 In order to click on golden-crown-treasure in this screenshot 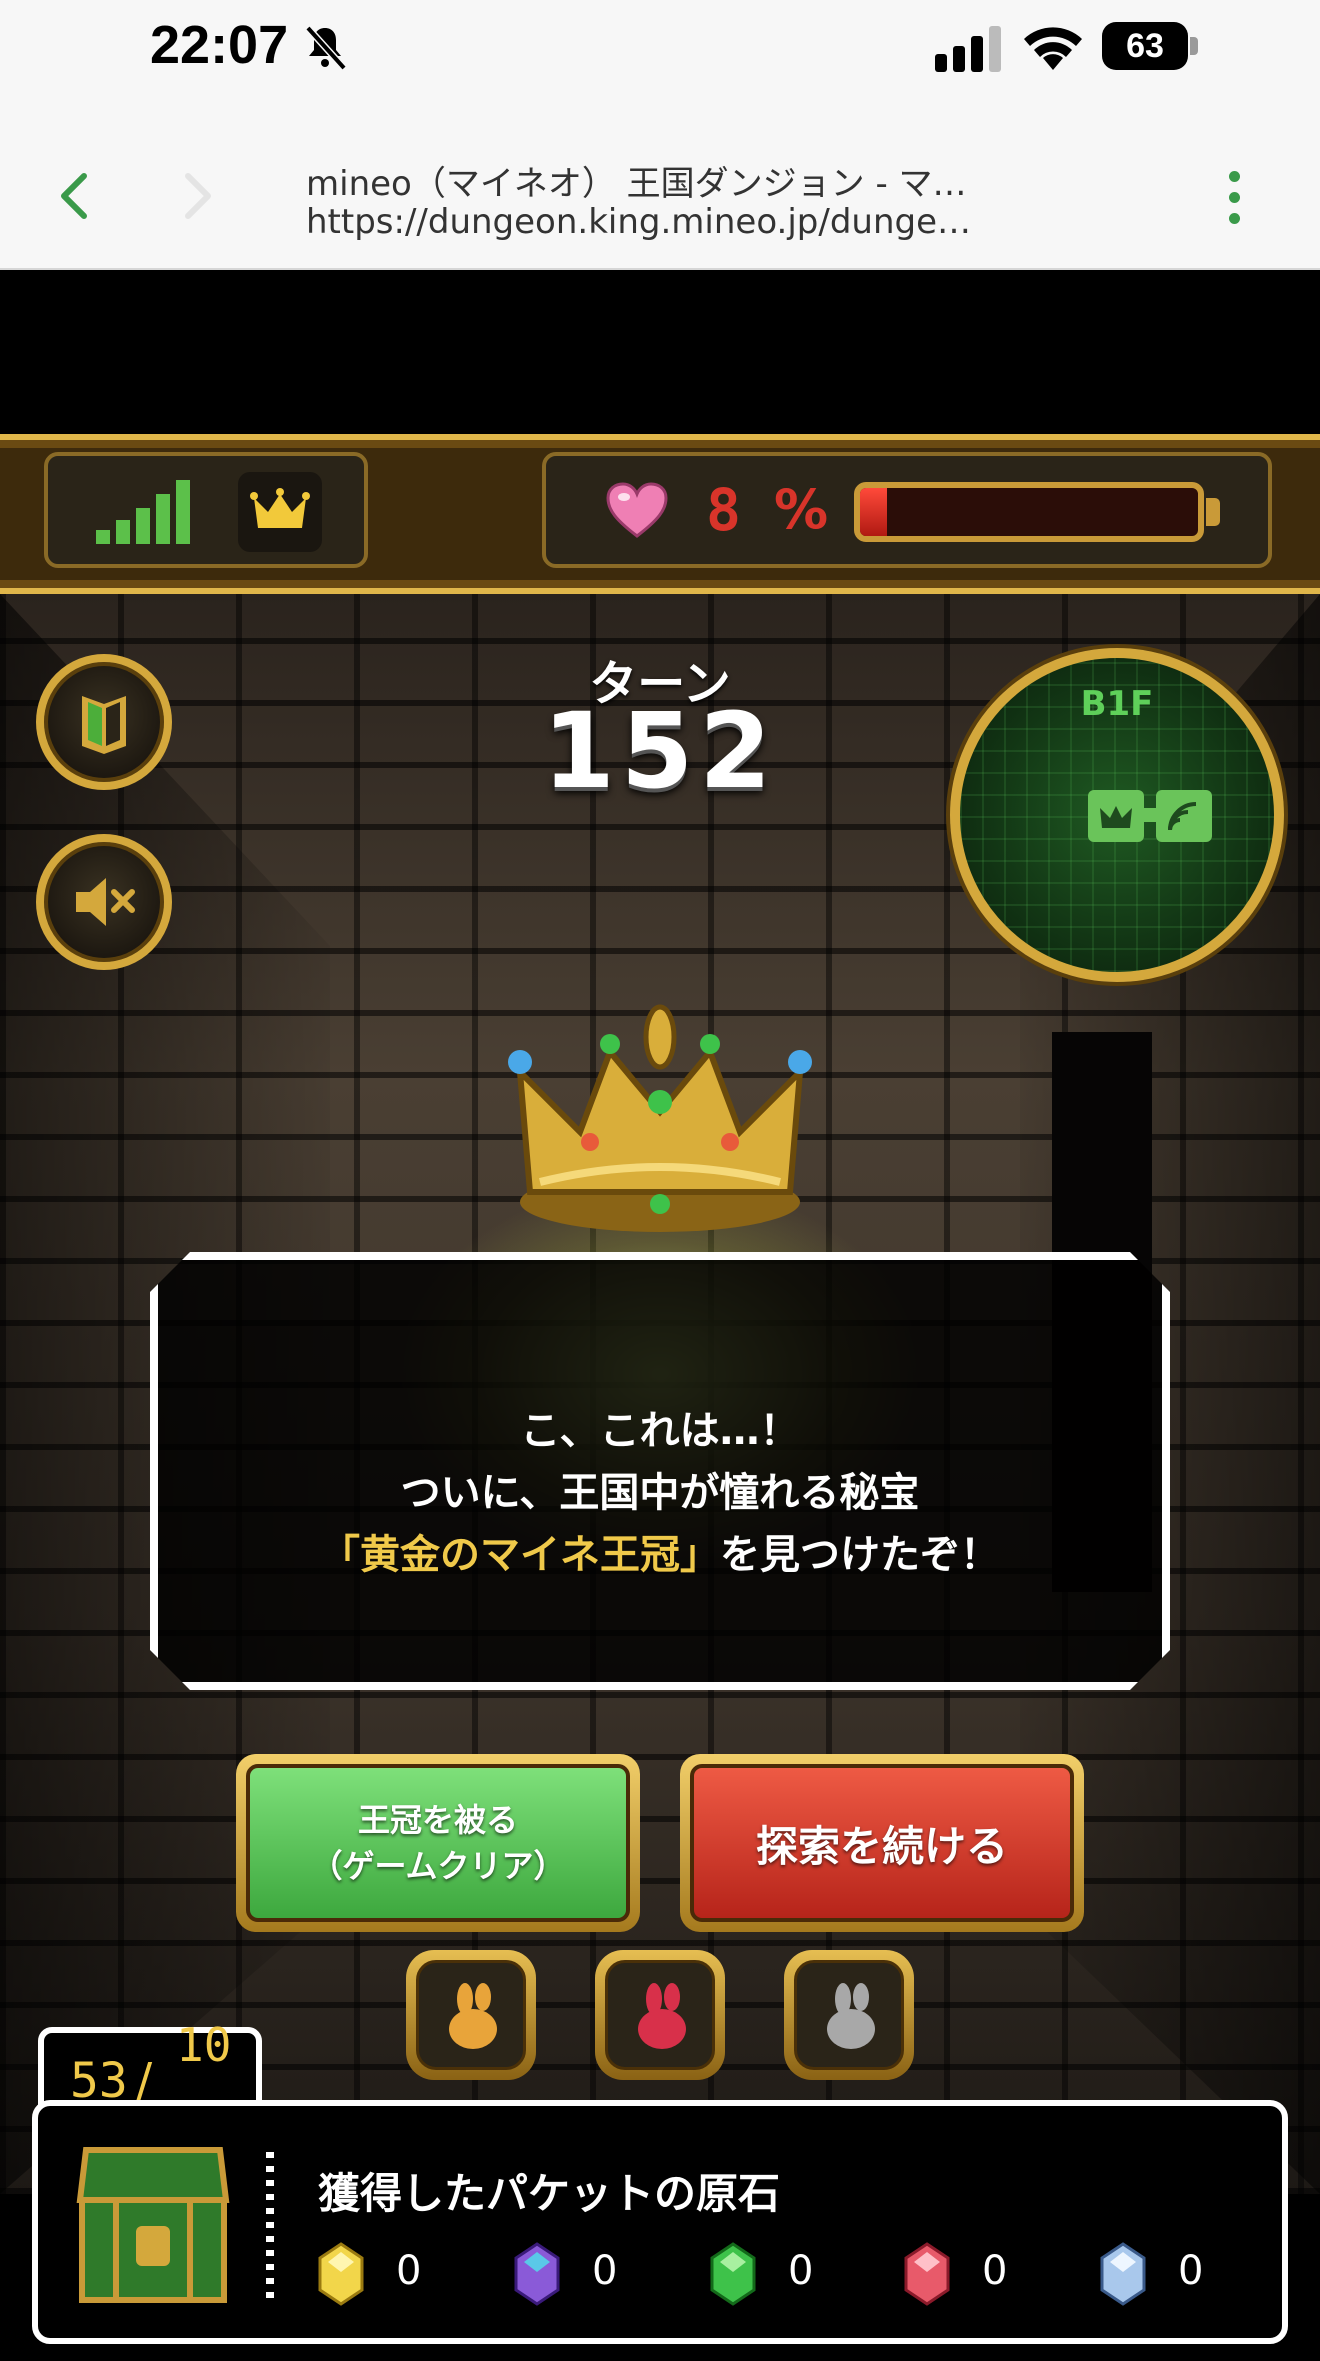, I will do `click(660, 1118)`.